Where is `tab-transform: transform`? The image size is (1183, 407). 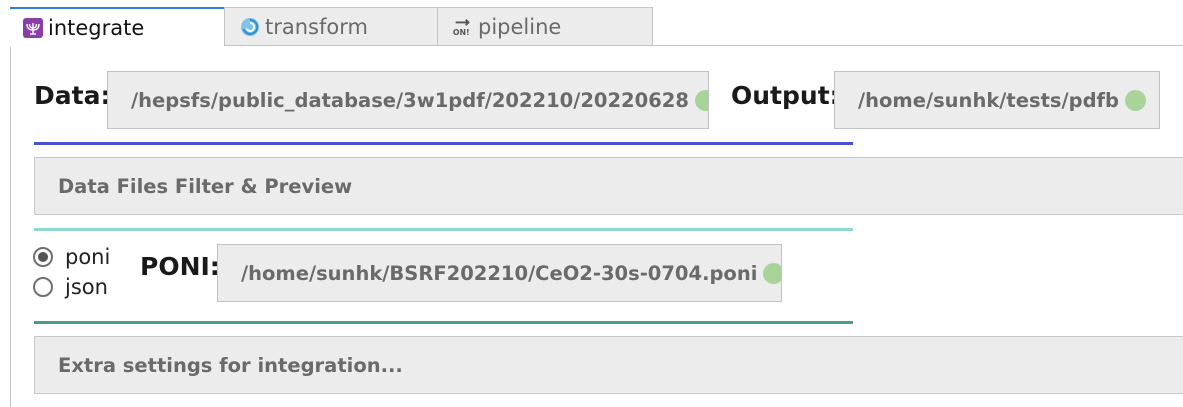 tab-transform: transform is located at coordinates (331, 26).